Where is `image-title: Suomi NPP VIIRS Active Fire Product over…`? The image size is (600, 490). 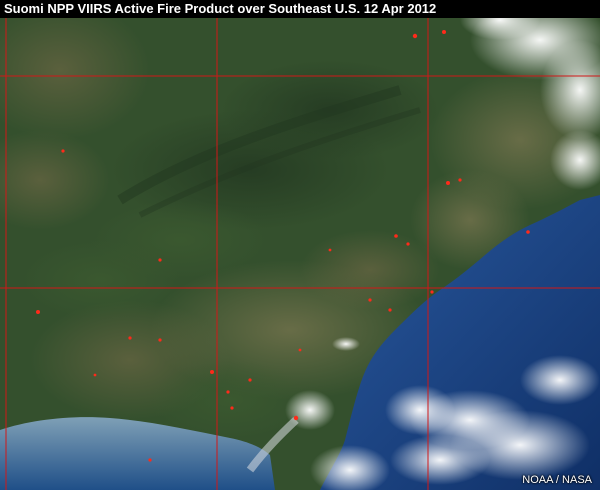 image-title: Suomi NPP VIIRS Active Fire Product over… is located at coordinates (300, 9).